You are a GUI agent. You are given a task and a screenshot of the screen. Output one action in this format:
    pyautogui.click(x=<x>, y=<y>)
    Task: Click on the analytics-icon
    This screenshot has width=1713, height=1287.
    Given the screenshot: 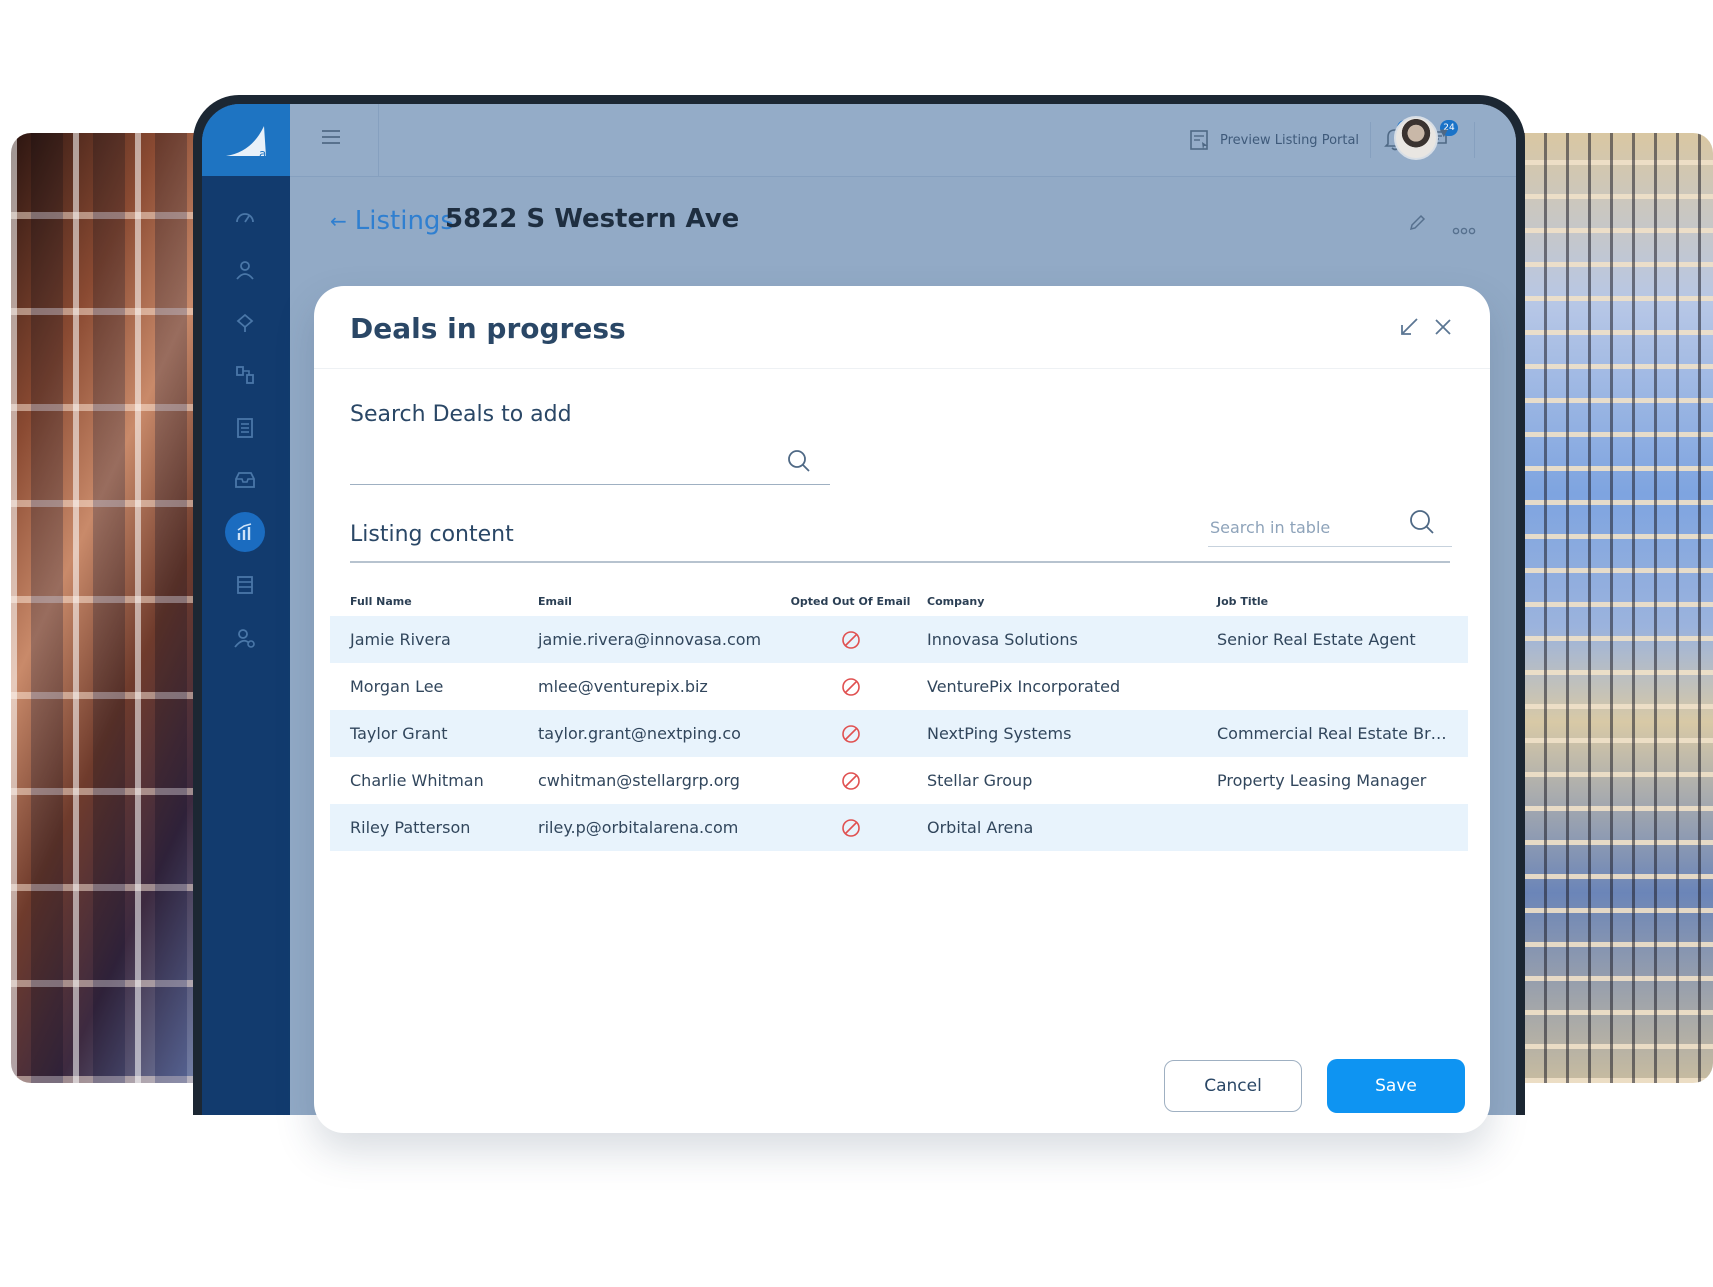 What is the action you would take?
    pyautogui.click(x=245, y=532)
    